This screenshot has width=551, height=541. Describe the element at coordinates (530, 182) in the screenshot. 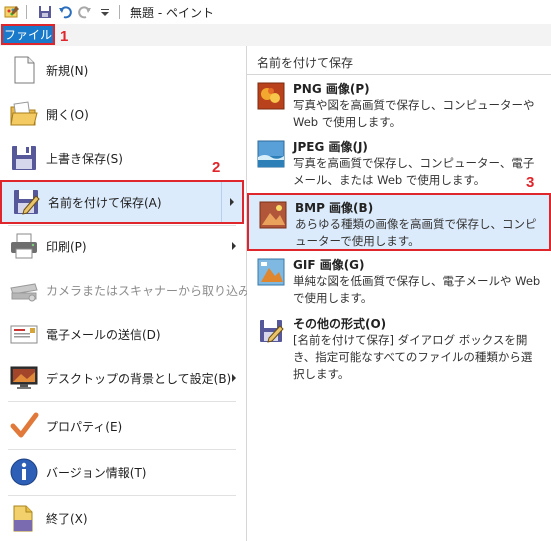

I see `step-annotation-3: 3` at that location.